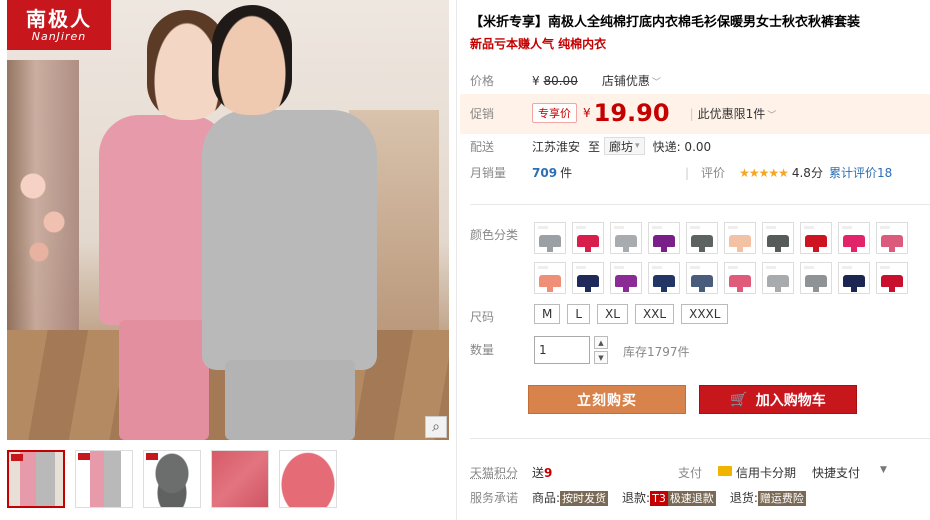  I want to click on service-row: 服务承诺 商品: 按时发货 退款: T3 极速退款 退货: 赠运费险, so click(645, 497).